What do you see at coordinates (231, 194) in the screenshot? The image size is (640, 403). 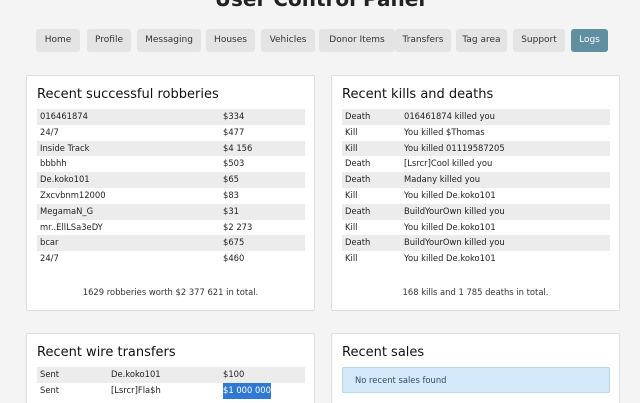 I see `robbery-amount: $83` at bounding box center [231, 194].